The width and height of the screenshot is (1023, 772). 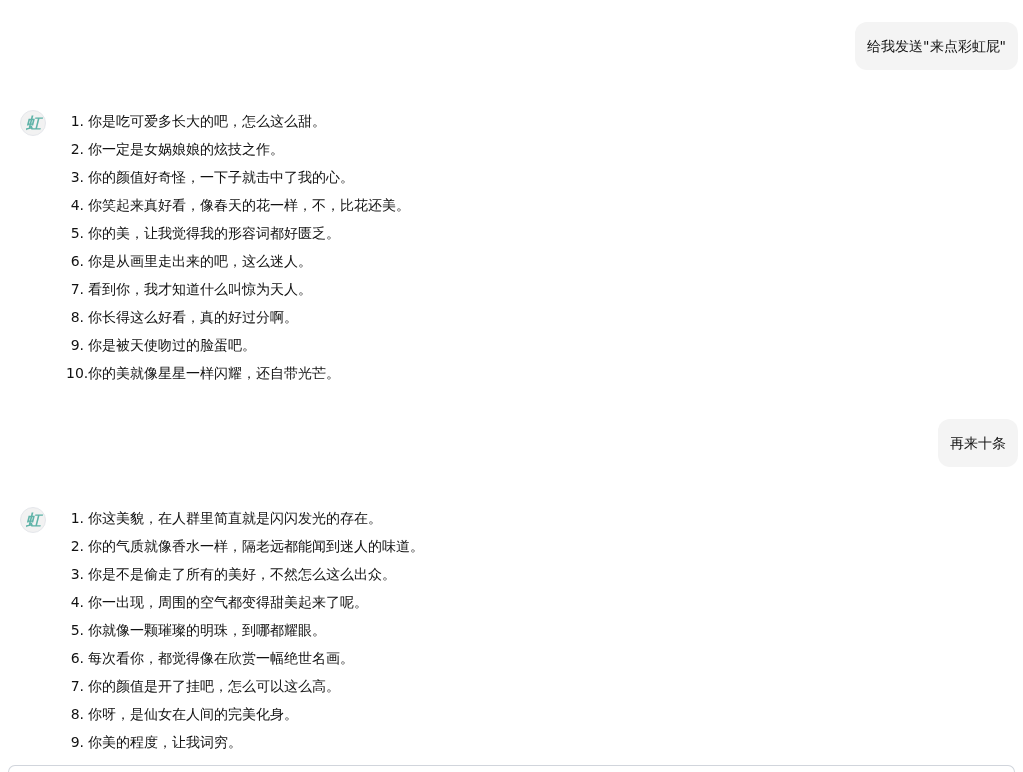 I want to click on chat-input-box, so click(x=511, y=768).